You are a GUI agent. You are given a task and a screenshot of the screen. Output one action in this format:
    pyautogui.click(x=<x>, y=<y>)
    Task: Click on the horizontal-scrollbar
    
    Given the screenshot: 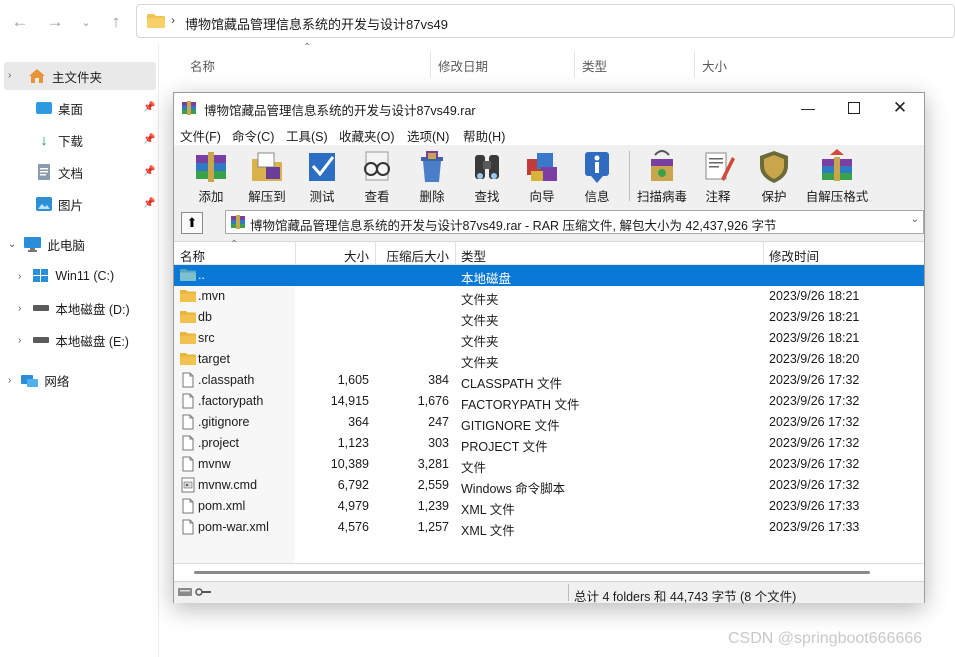 What is the action you would take?
    pyautogui.click(x=549, y=572)
    